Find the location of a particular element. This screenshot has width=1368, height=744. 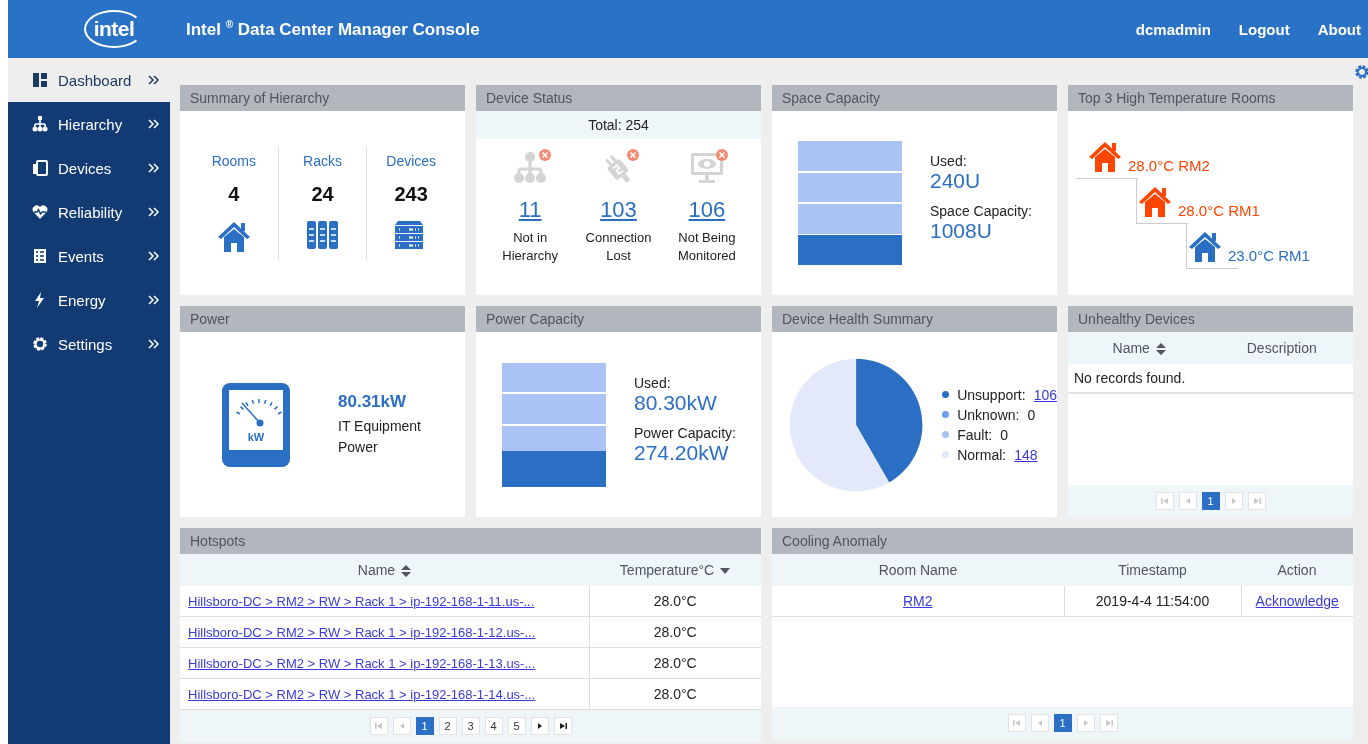

page-button: 3 is located at coordinates (470, 726).